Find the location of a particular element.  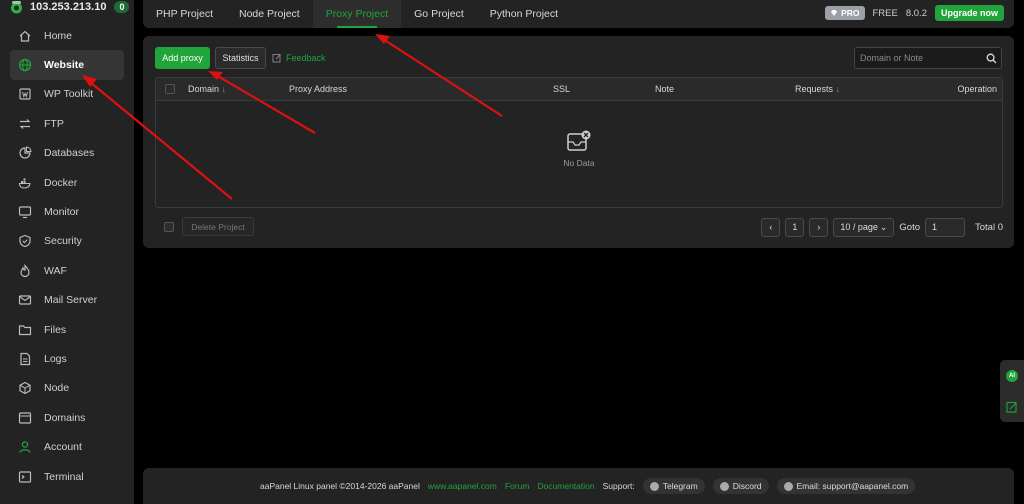

discord-icon is located at coordinates (724, 486).